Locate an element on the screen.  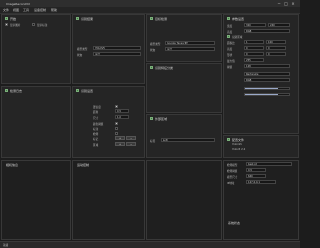
max-label: 最大值 is located at coordinates (231, 61).